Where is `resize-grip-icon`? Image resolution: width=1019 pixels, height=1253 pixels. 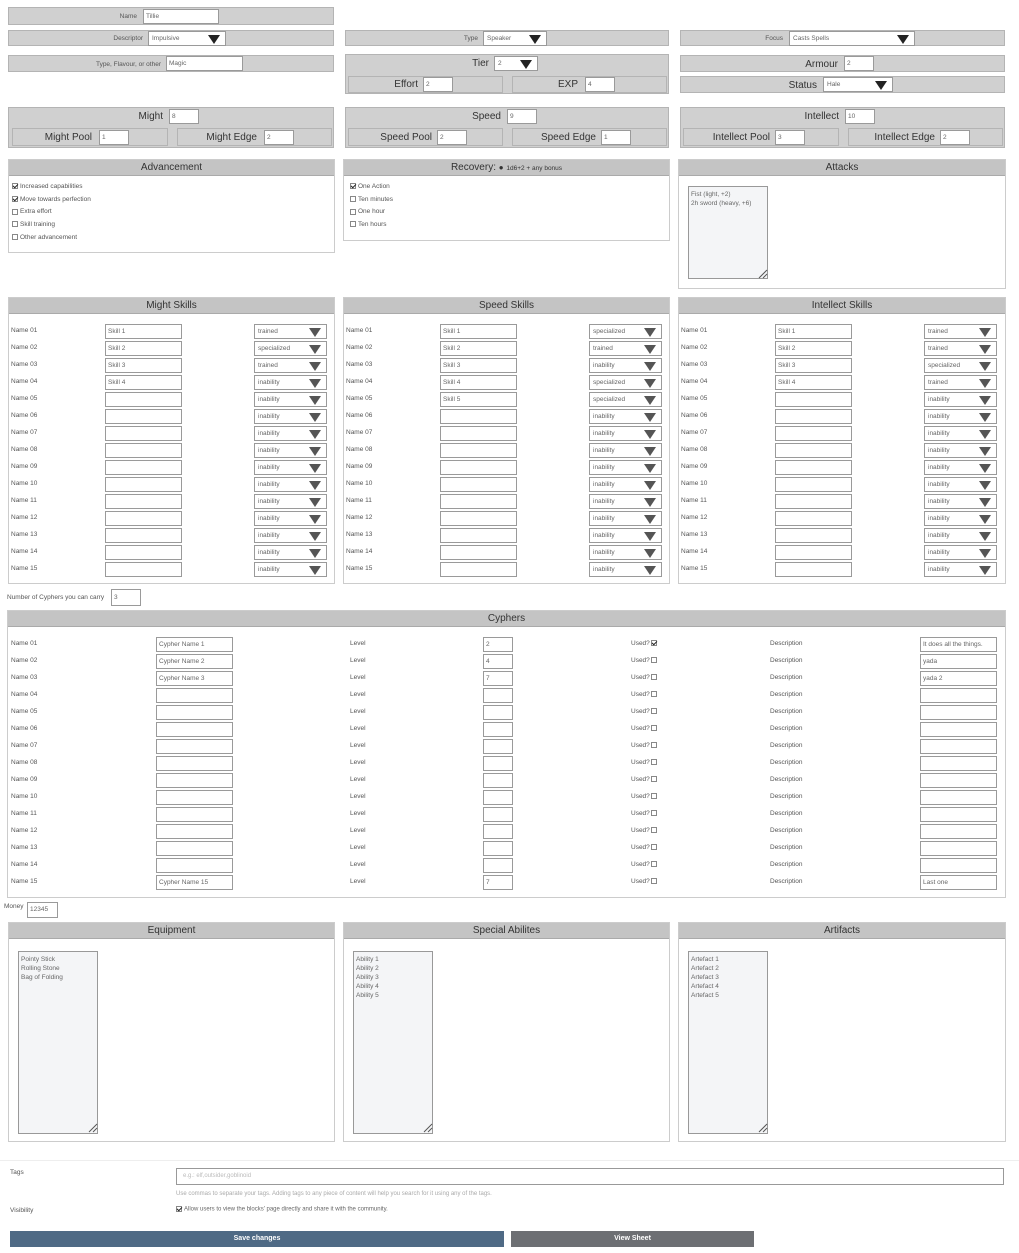 resize-grip-icon is located at coordinates (762, 1127).